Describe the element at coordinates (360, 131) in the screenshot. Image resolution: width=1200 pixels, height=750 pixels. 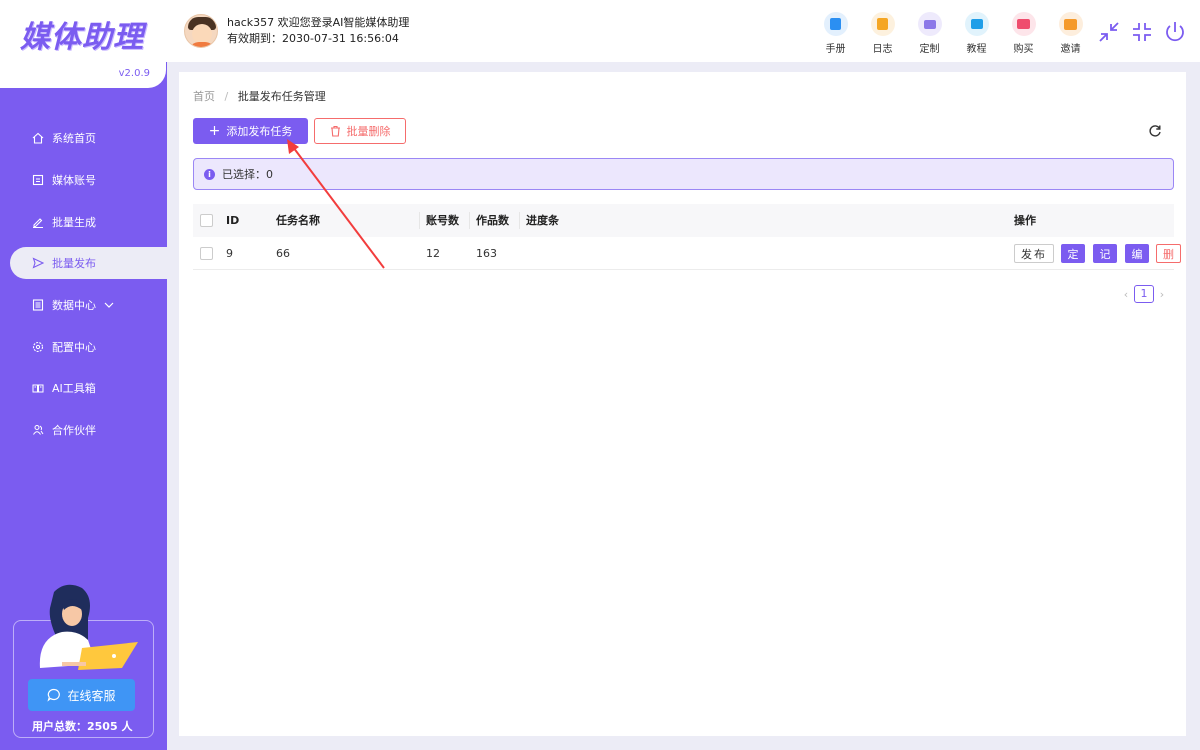
I see `batch-delete-button: 批量删除` at that location.